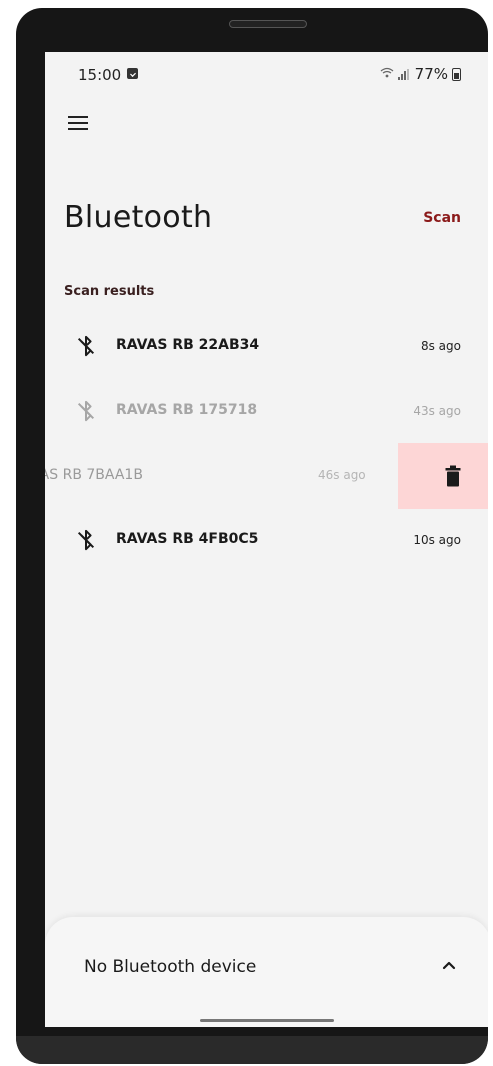 This screenshot has height=1066, width=493. I want to click on device-last-seen: 8s ago, so click(440, 346).